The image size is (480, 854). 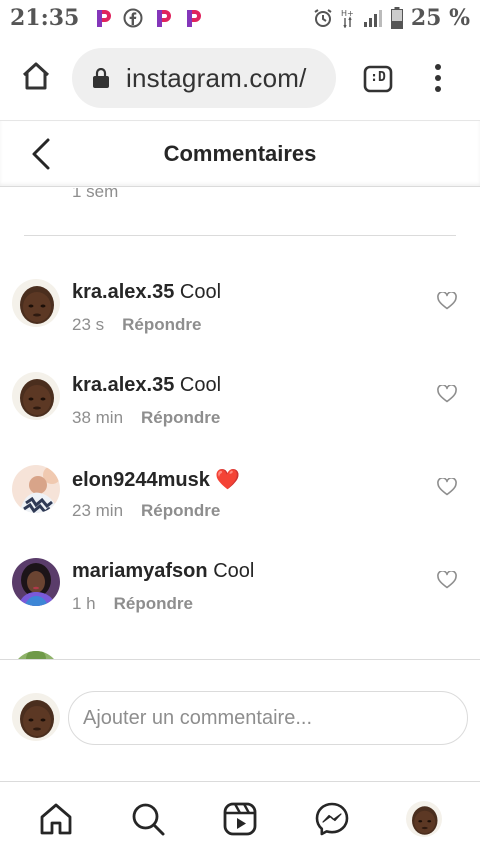 I want to click on previous-comment-time: 1 sem, so click(x=95, y=194).